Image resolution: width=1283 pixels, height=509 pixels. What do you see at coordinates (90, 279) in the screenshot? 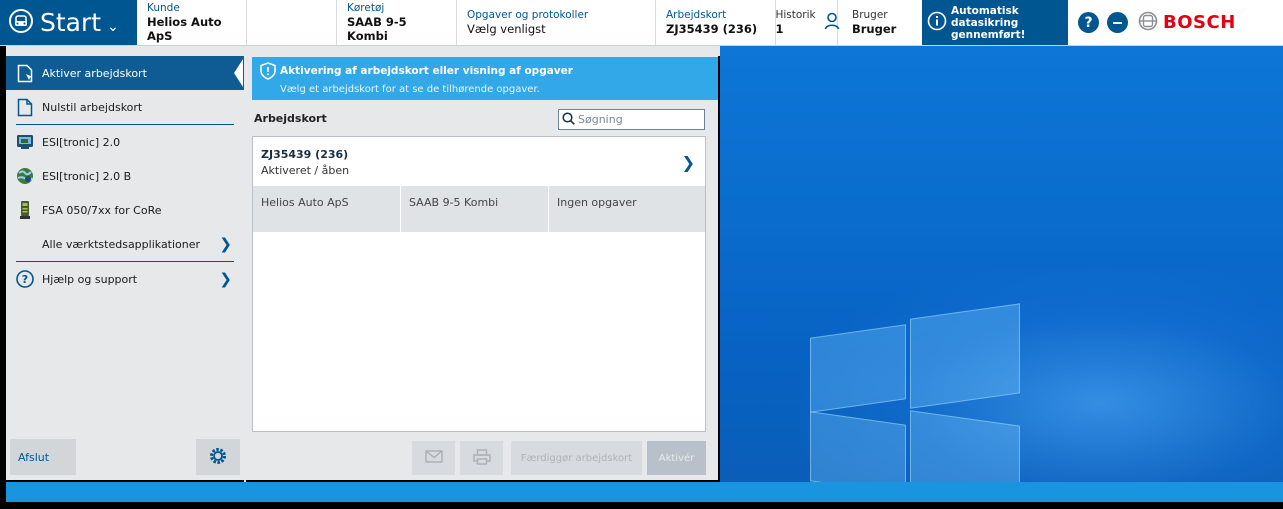
I see `sidebar-item-label: Hjælp og support` at bounding box center [90, 279].